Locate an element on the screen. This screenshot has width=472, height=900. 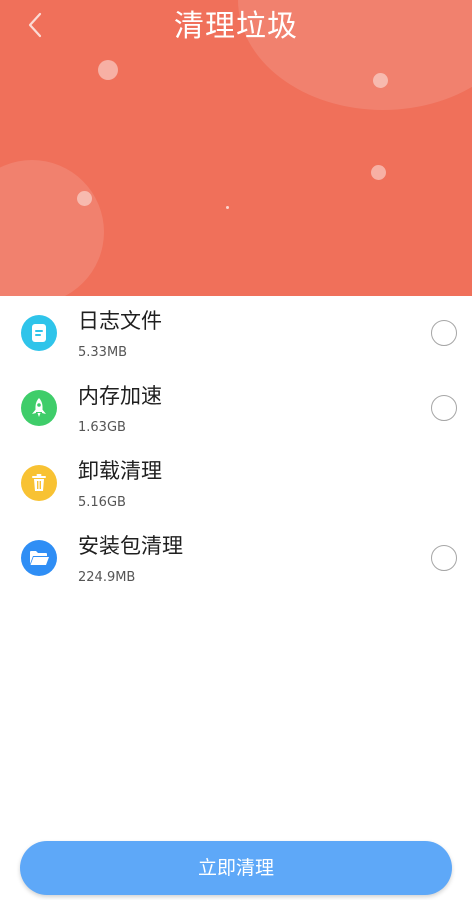
document-icon is located at coordinates (39, 333).